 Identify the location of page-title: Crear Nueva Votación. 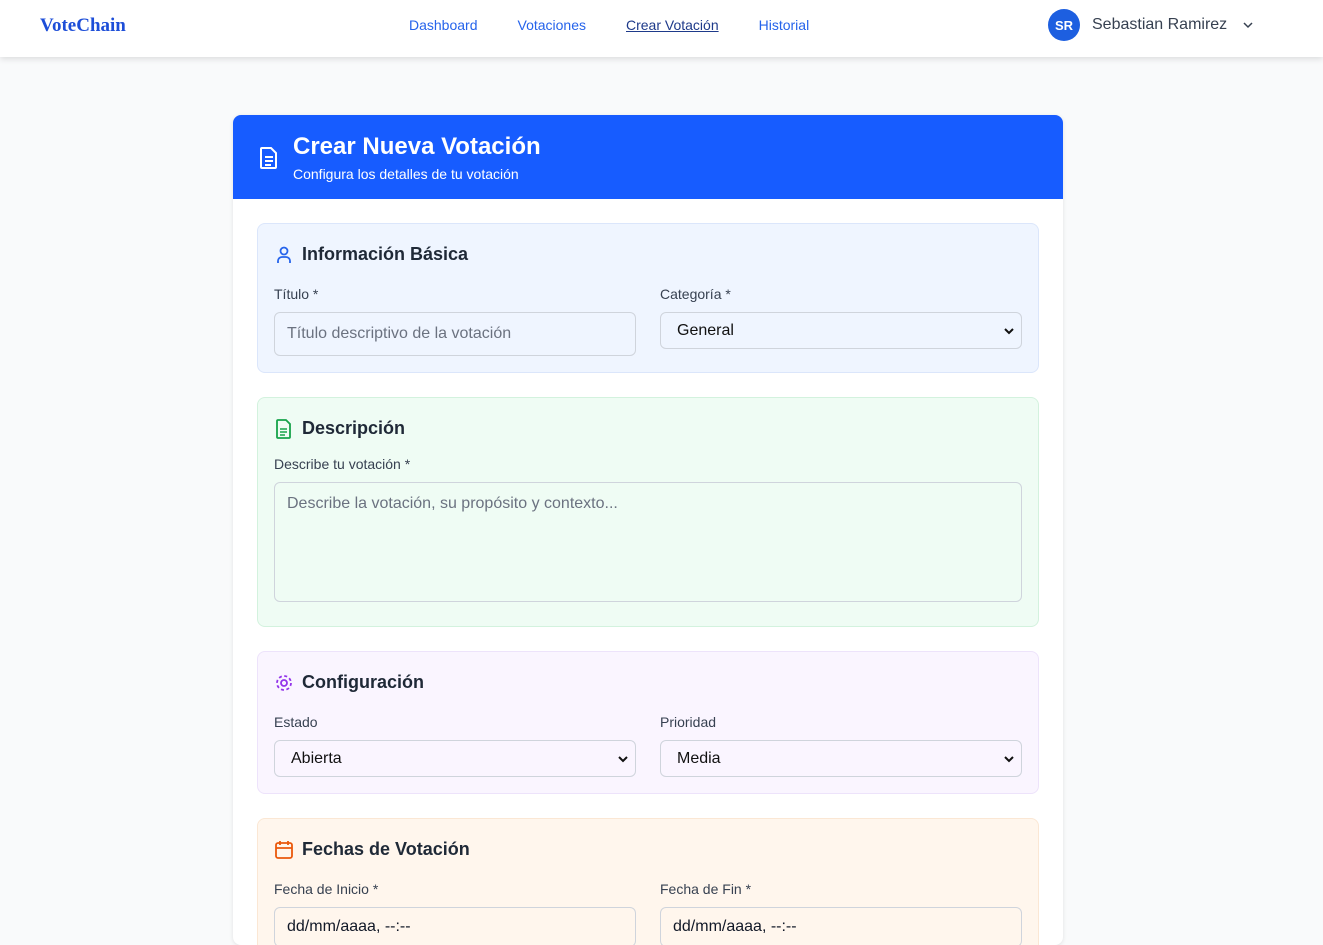
(417, 146).